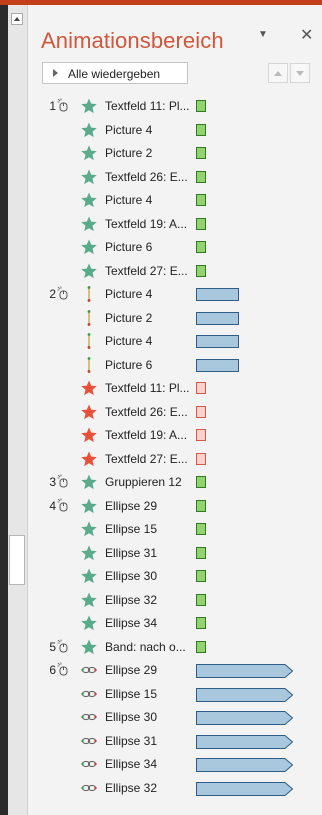 This screenshot has height=815, width=322. I want to click on pane-options-dropdown: ▼, so click(263, 34).